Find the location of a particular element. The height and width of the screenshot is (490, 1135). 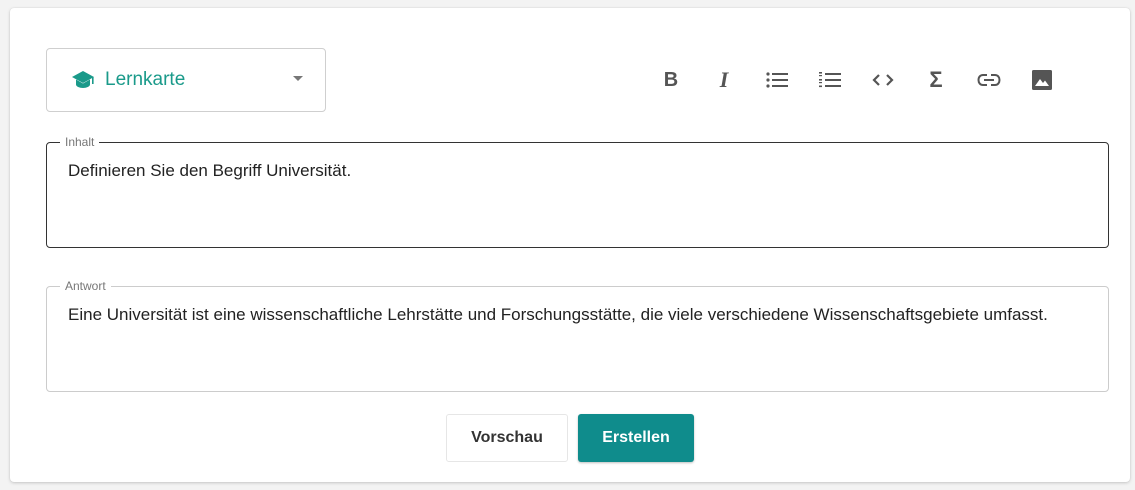

inhalt-input: Definieren Sie den Begriff Universität. is located at coordinates (577, 171).